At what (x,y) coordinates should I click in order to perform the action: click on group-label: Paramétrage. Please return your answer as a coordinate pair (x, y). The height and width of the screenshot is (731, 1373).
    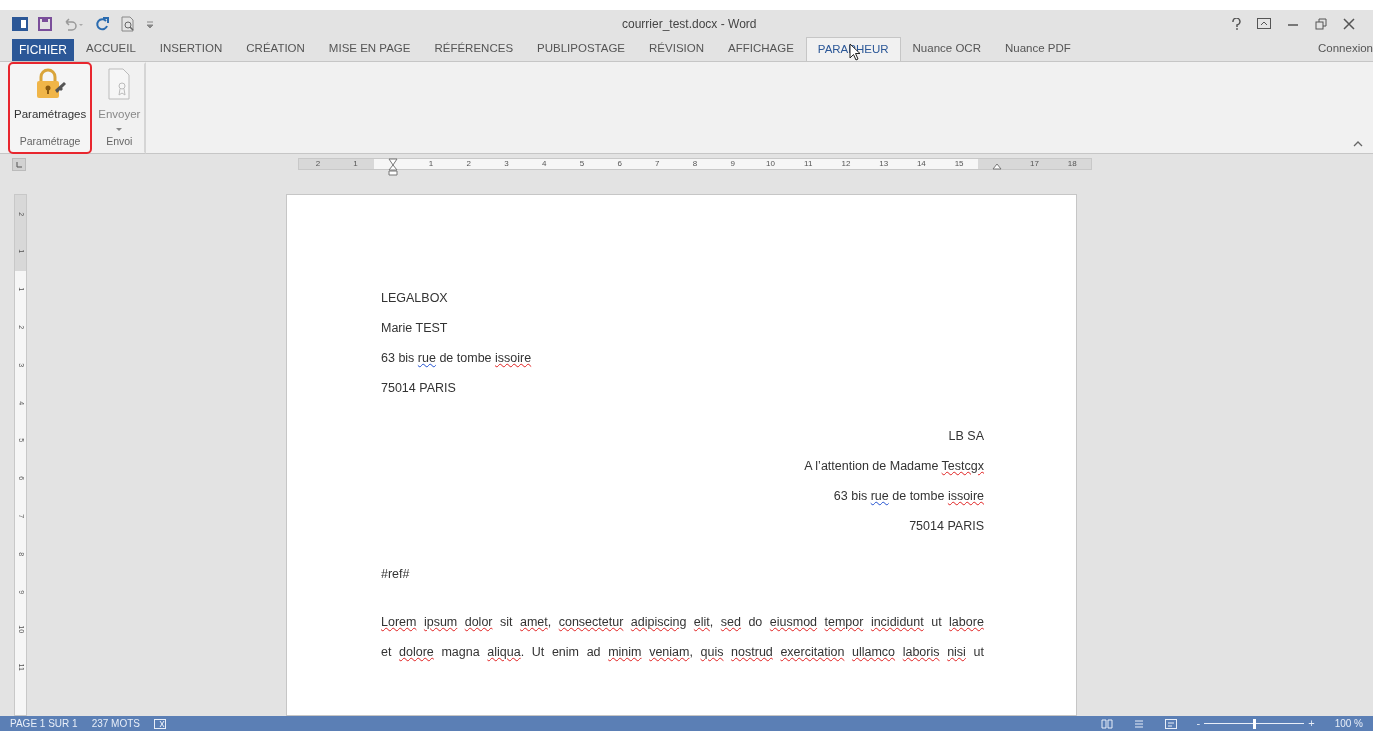
    Looking at the image, I should click on (50, 142).